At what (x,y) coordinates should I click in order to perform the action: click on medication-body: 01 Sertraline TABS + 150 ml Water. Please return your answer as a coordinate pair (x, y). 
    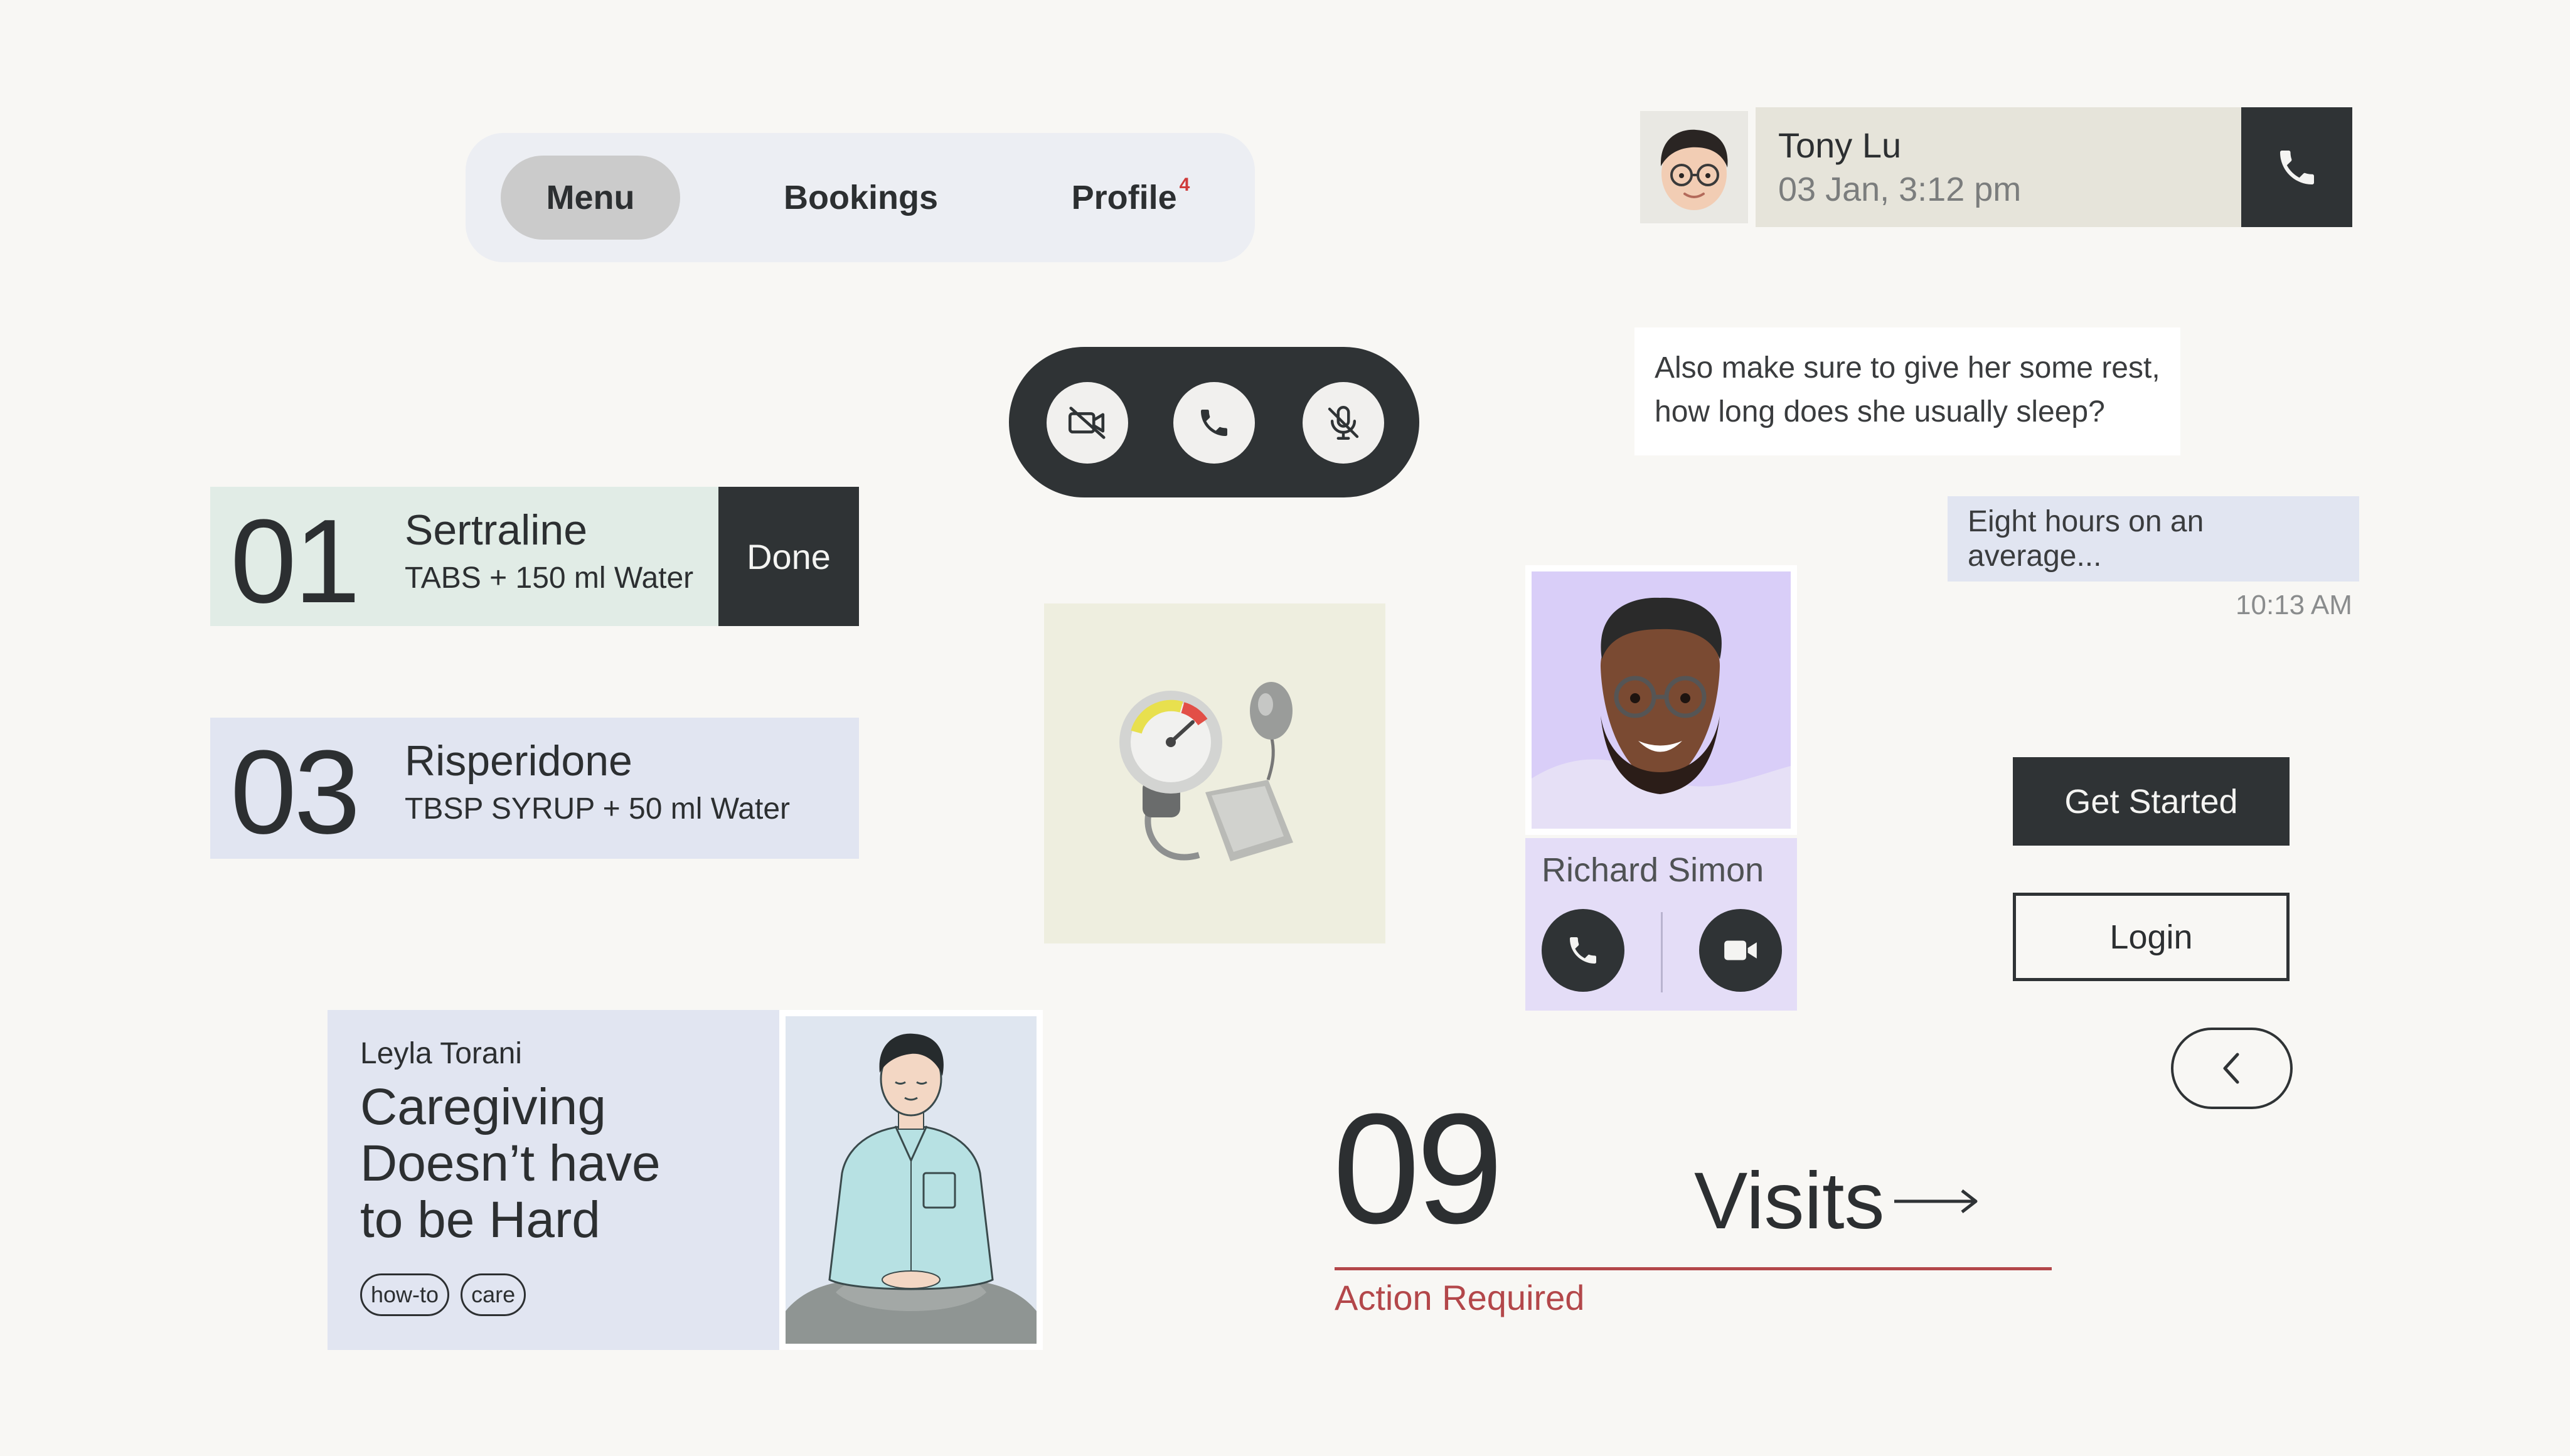
    Looking at the image, I should click on (464, 557).